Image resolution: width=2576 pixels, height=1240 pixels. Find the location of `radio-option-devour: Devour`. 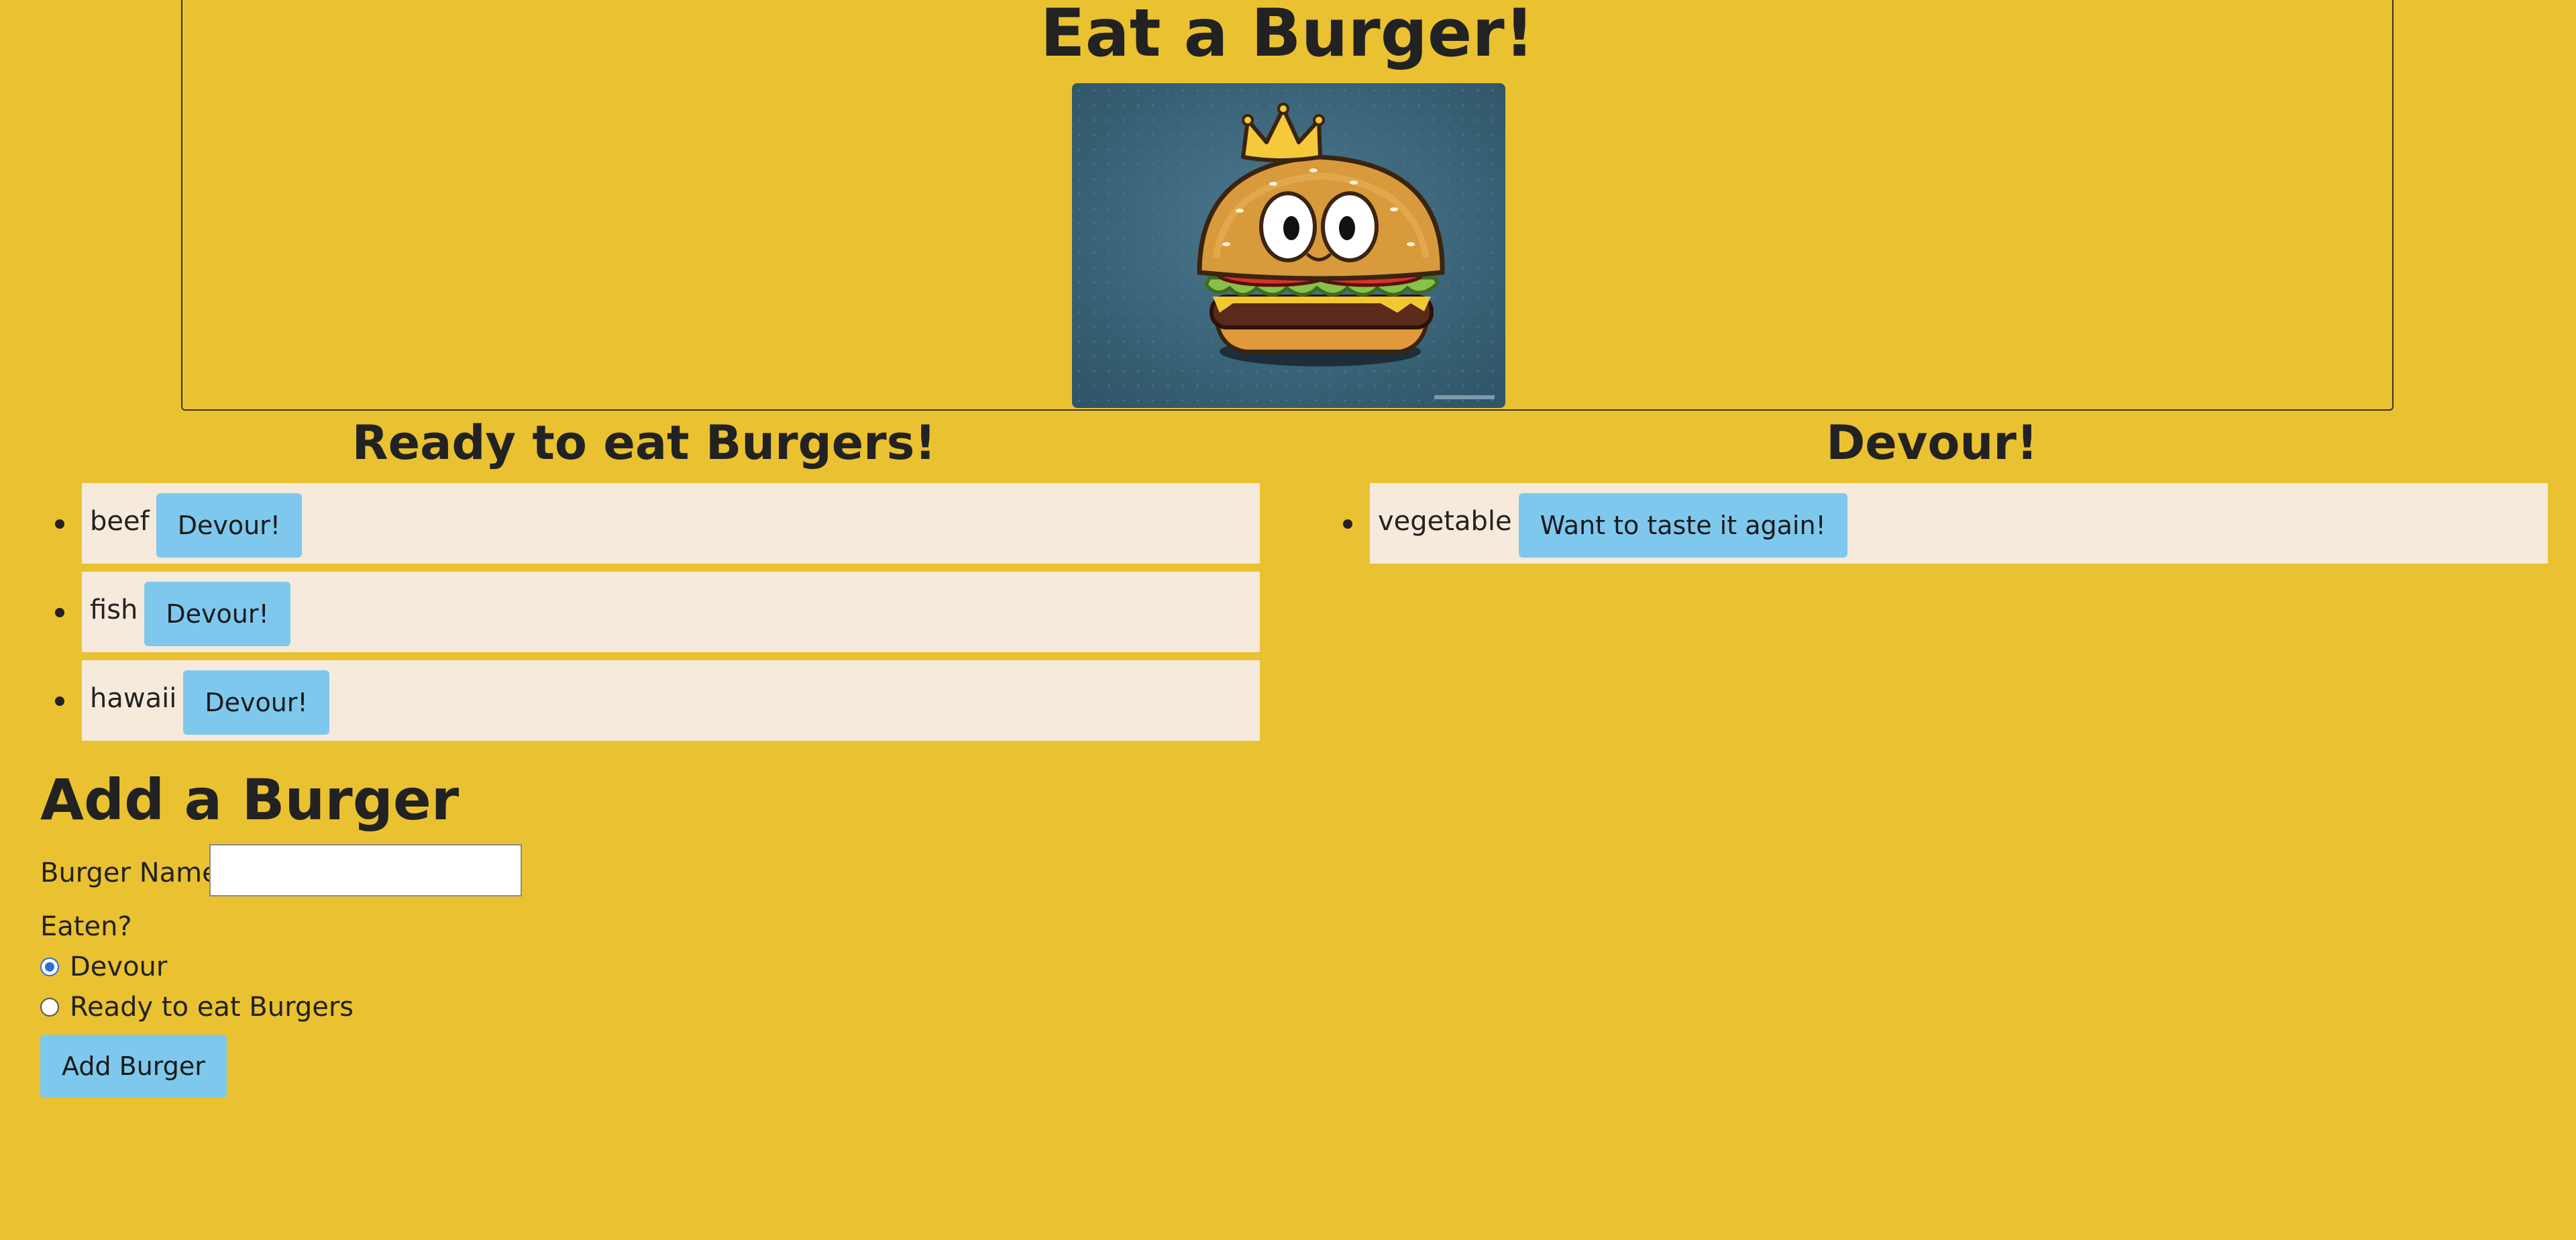

radio-option-devour: Devour is located at coordinates (103, 967).